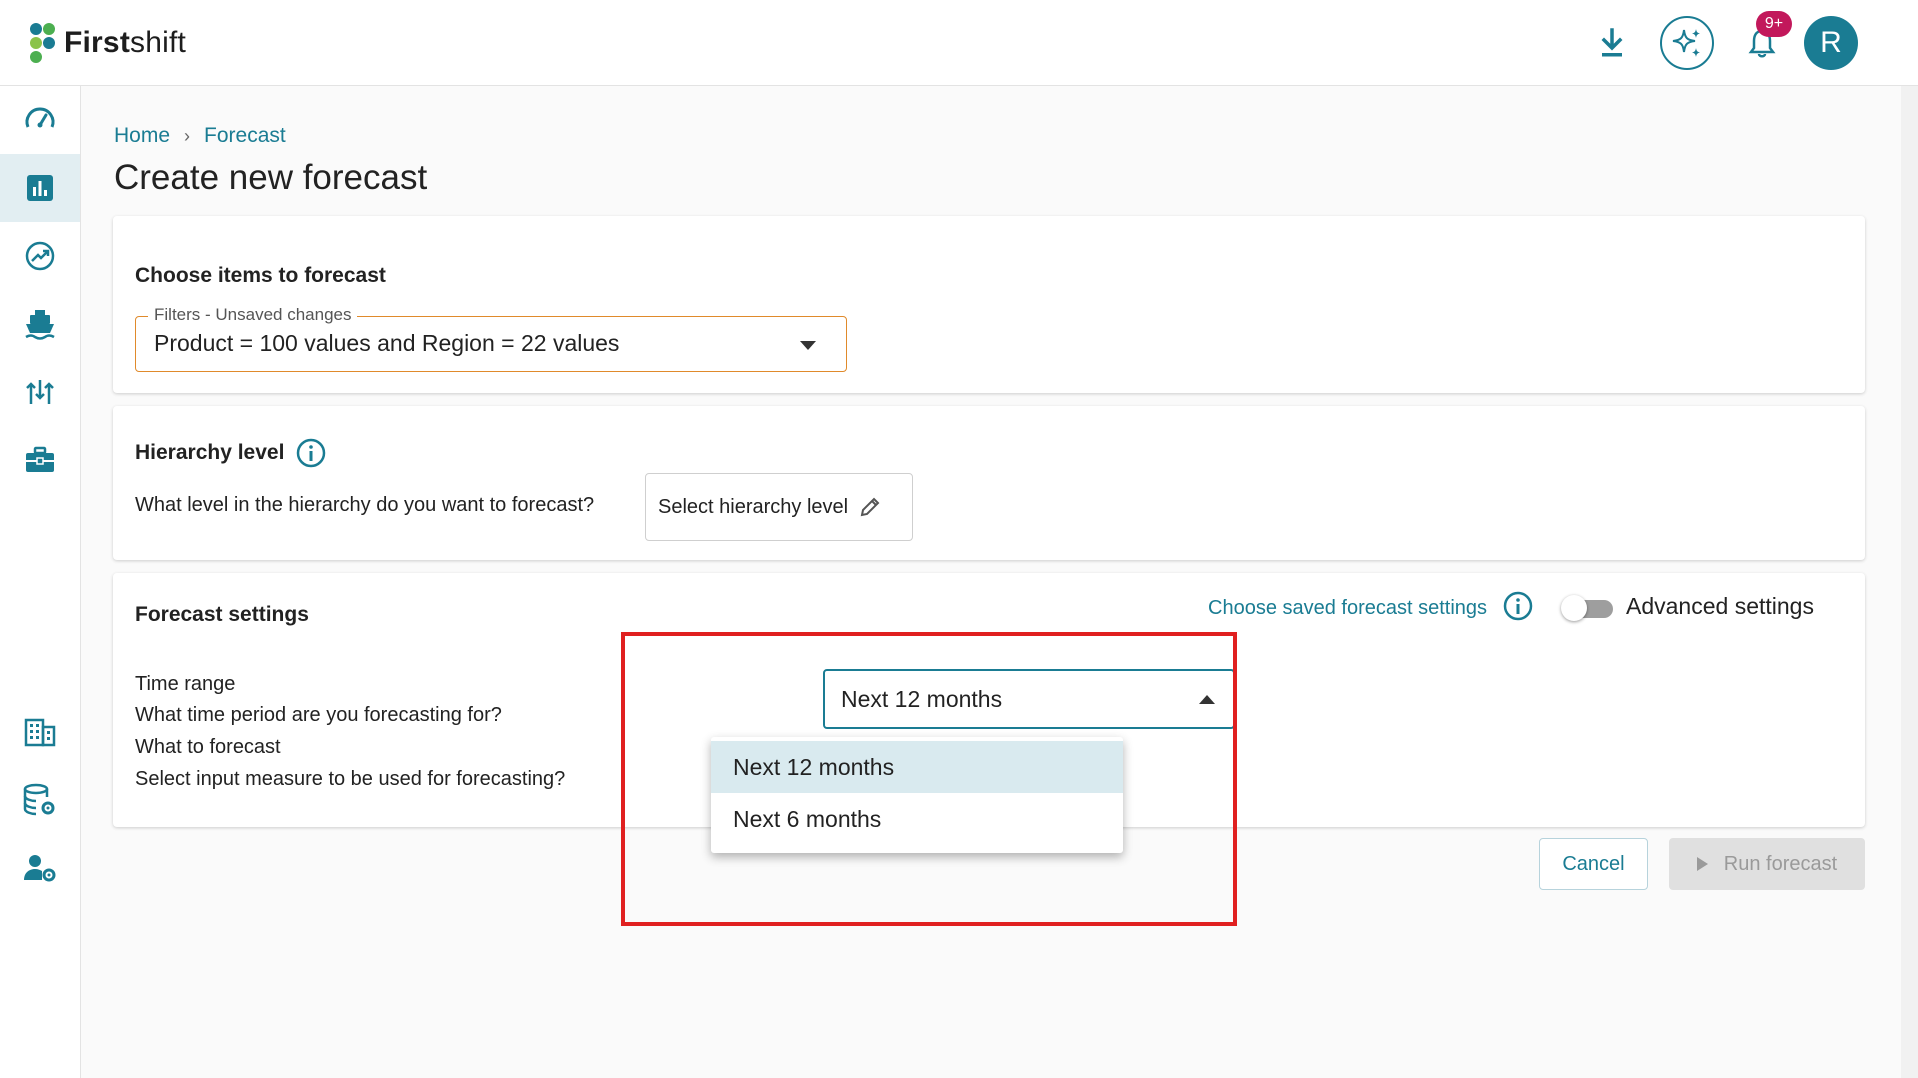 This screenshot has width=1918, height=1078. Describe the element at coordinates (253, 315) in the screenshot. I see `filters-legend: Filters - Unsaved changes` at that location.